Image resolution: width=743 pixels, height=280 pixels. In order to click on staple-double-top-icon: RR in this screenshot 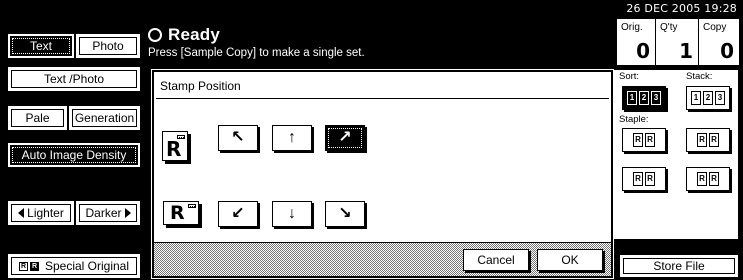, I will do `click(708, 179)`.